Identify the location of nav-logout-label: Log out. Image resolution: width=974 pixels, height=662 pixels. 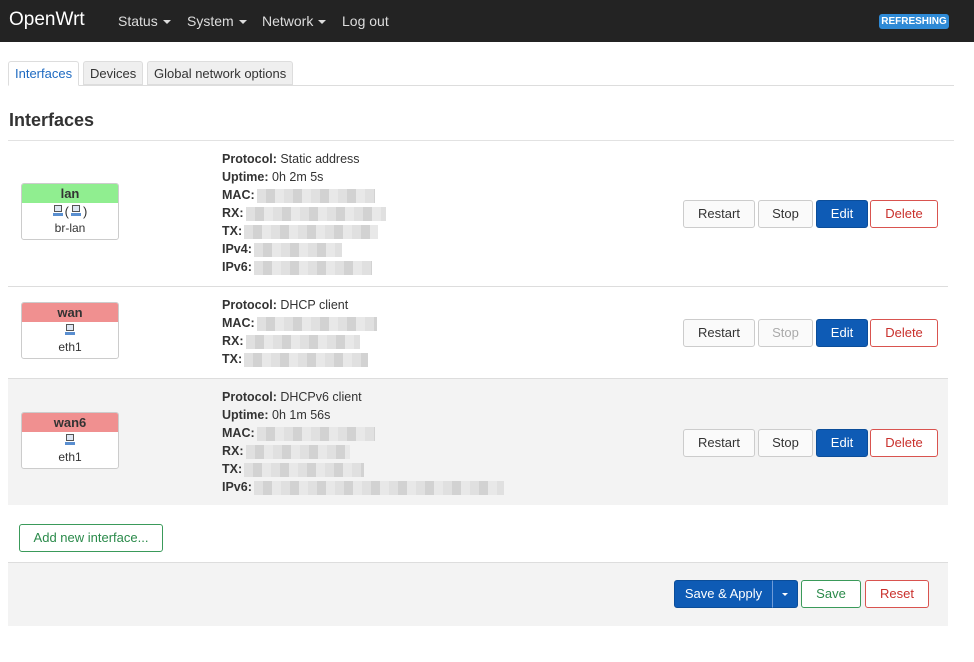
(365, 21).